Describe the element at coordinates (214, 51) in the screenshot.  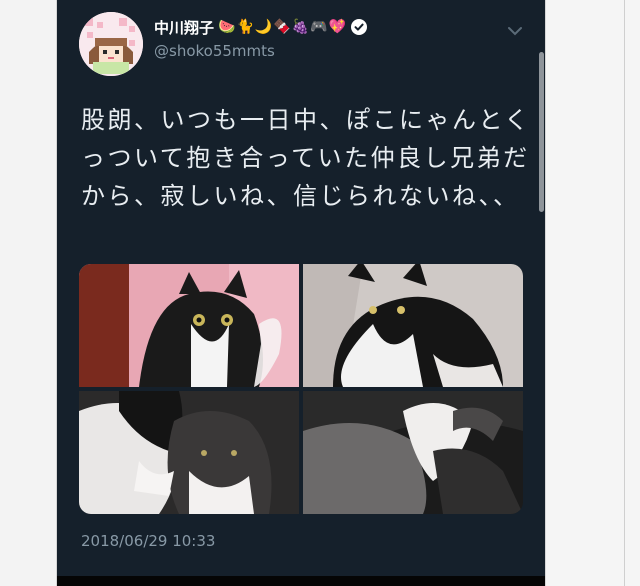
I see `user-handle: @shoko55mmts` at that location.